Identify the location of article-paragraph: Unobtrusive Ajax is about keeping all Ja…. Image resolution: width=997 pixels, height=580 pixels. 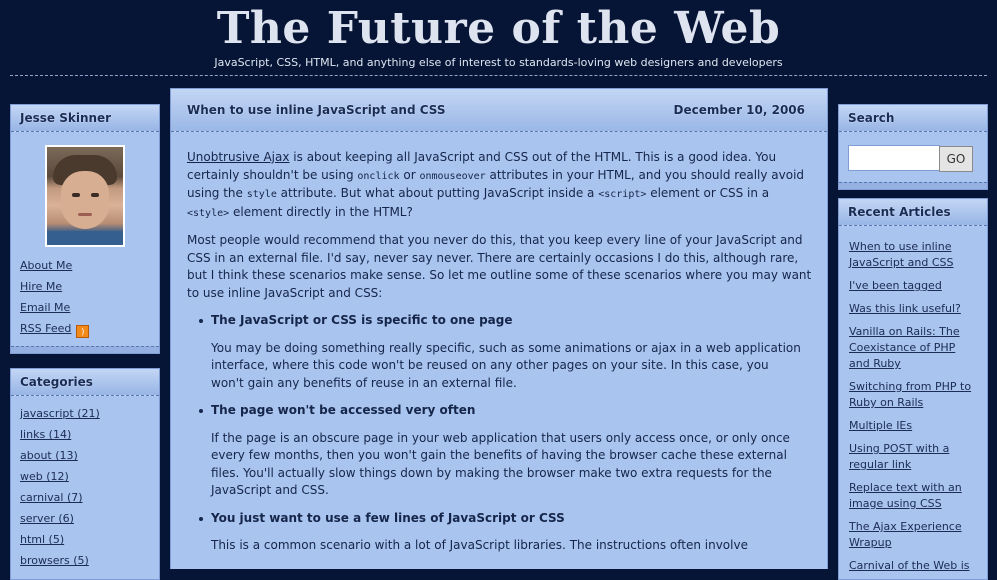
(496, 184).